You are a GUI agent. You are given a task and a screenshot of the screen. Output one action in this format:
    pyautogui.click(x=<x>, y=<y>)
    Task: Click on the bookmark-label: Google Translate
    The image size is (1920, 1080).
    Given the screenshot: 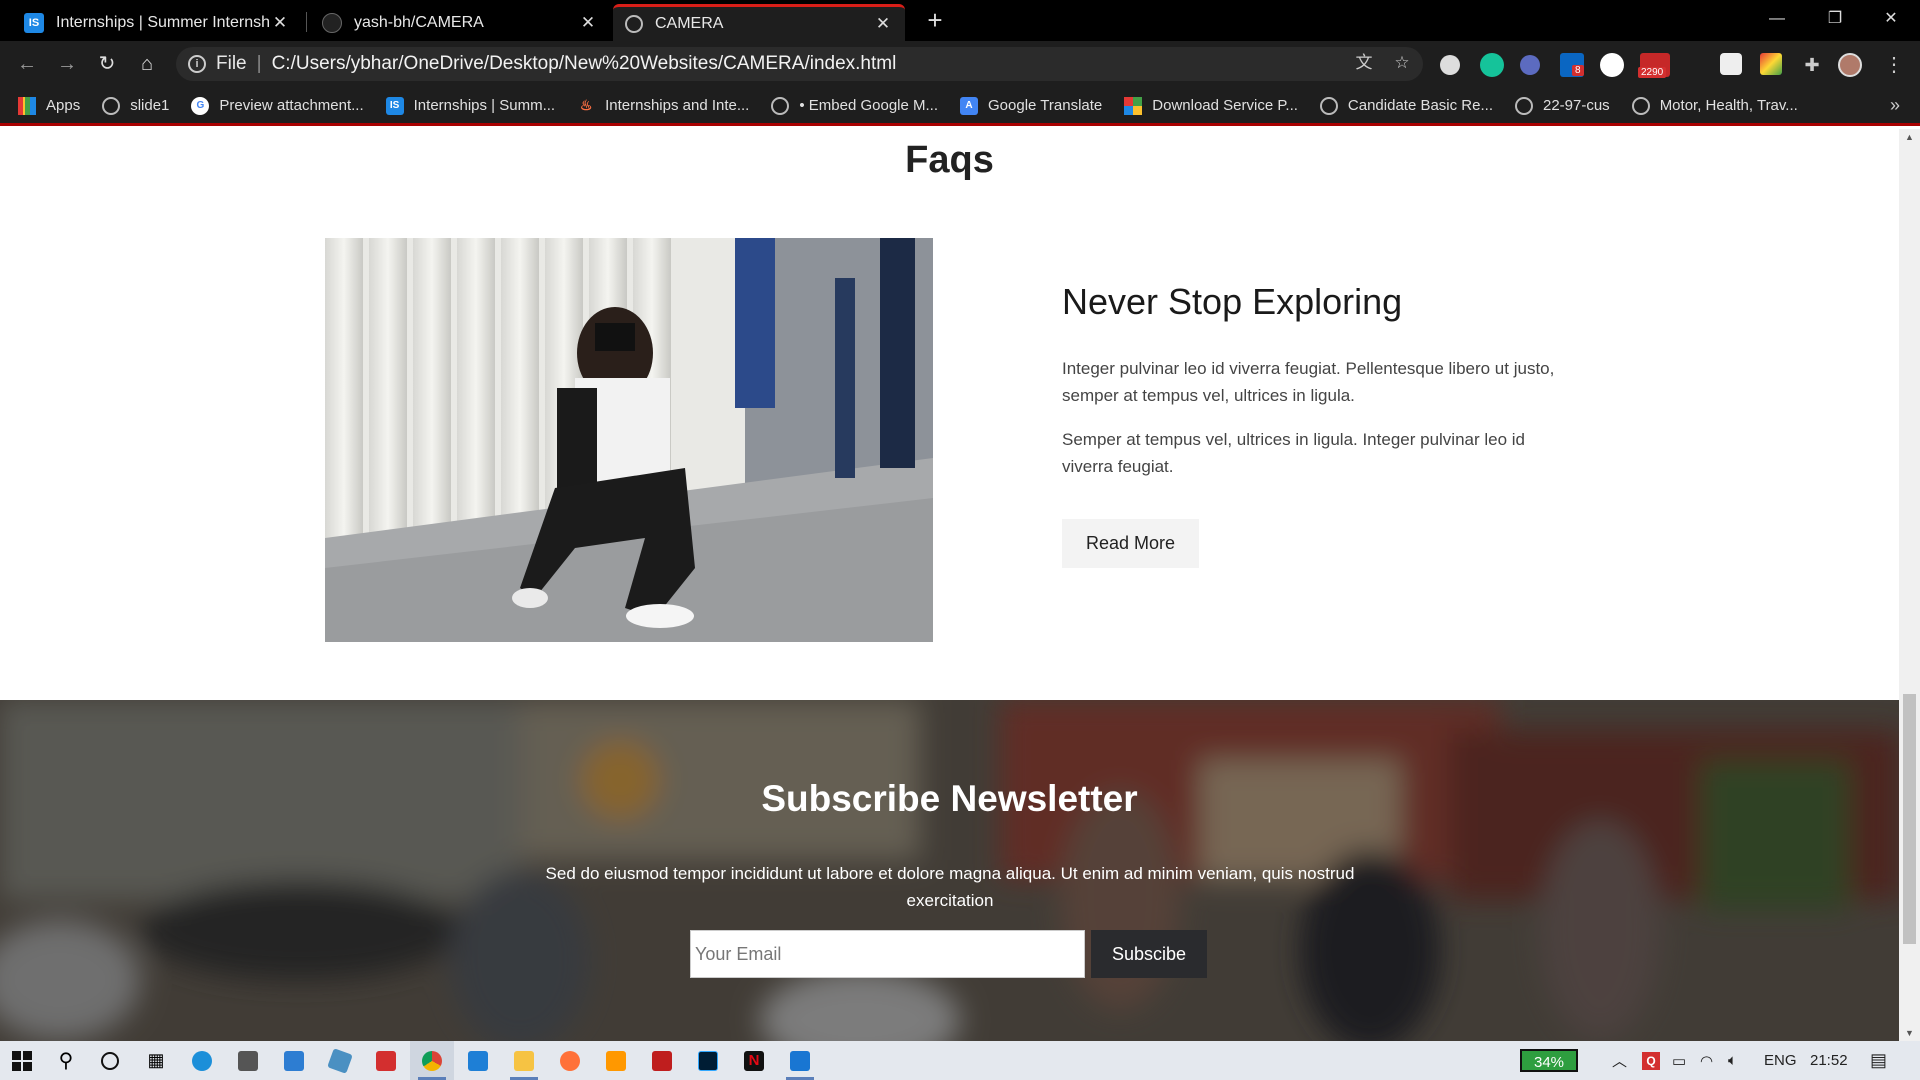 What is the action you would take?
    pyautogui.click(x=1045, y=105)
    